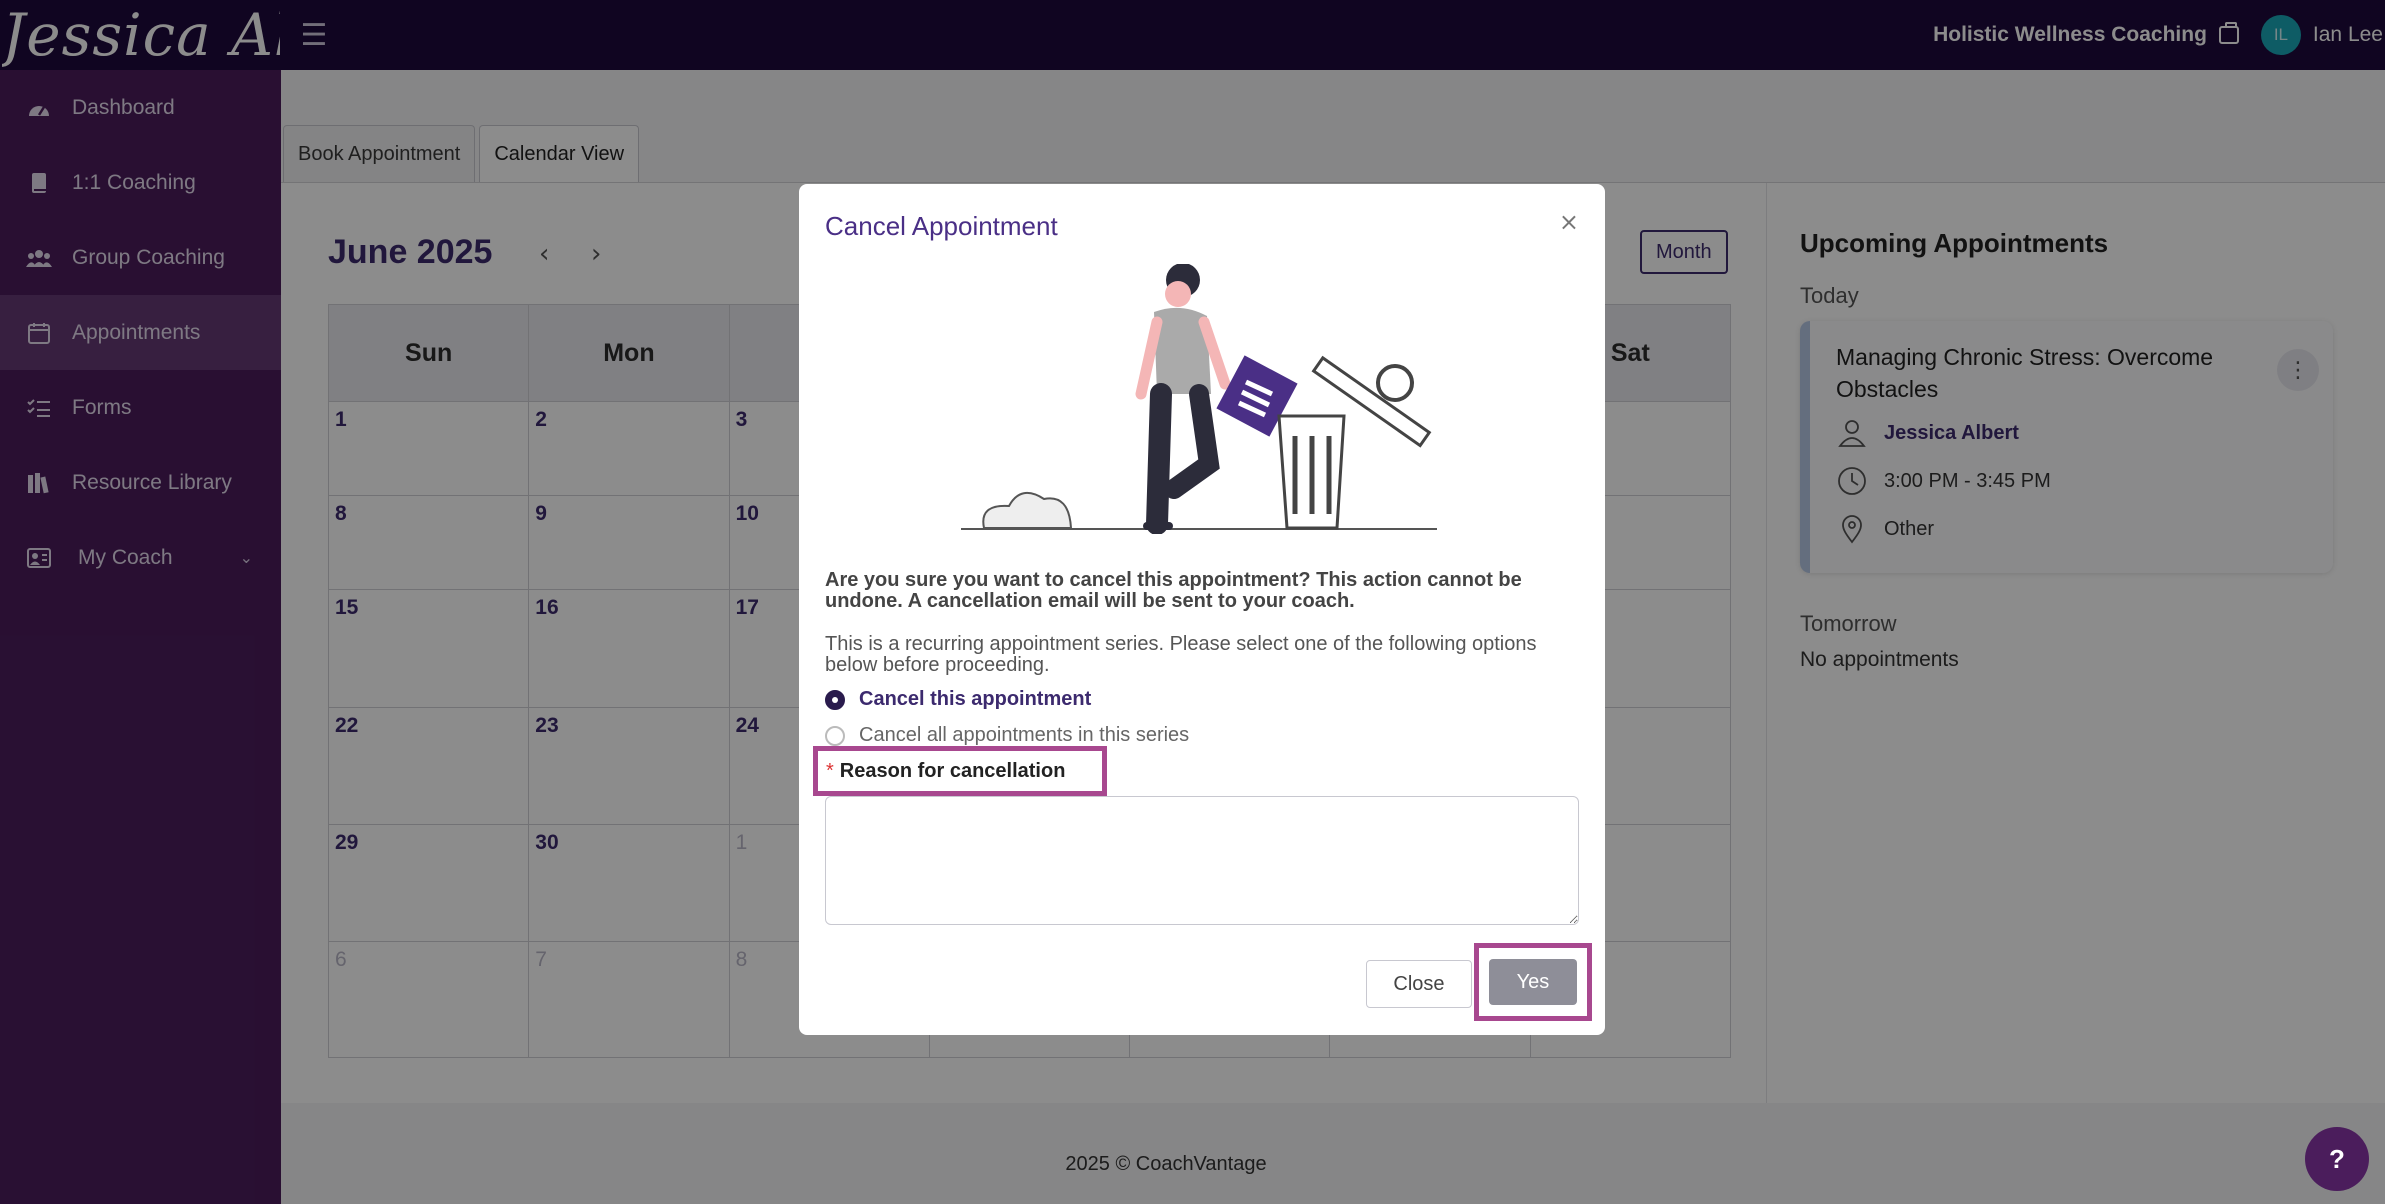  I want to click on option-cancel-this: Cancel this appointment, so click(958, 699).